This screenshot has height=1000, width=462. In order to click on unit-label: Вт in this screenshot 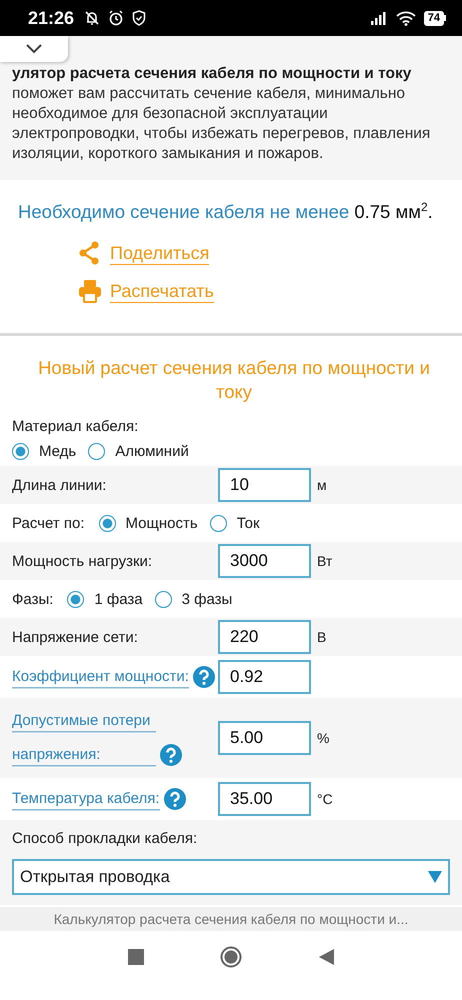, I will do `click(324, 561)`.